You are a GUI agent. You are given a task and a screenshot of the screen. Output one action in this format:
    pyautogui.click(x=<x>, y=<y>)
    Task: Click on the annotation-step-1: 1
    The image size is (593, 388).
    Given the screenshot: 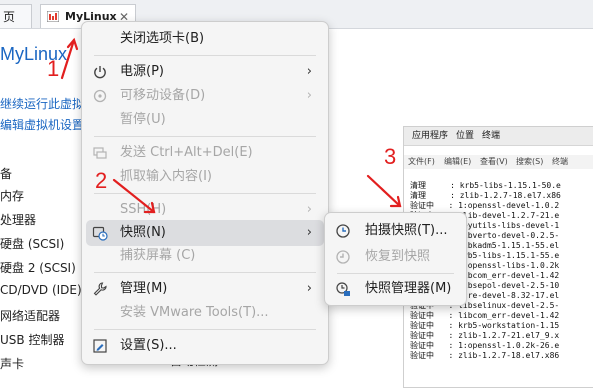 What is the action you would take?
    pyautogui.click(x=53, y=68)
    